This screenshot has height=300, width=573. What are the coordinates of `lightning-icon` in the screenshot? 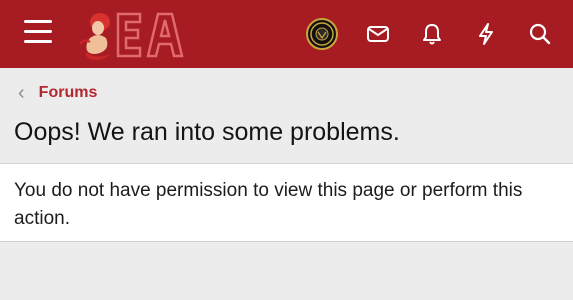 It's located at (486, 34).